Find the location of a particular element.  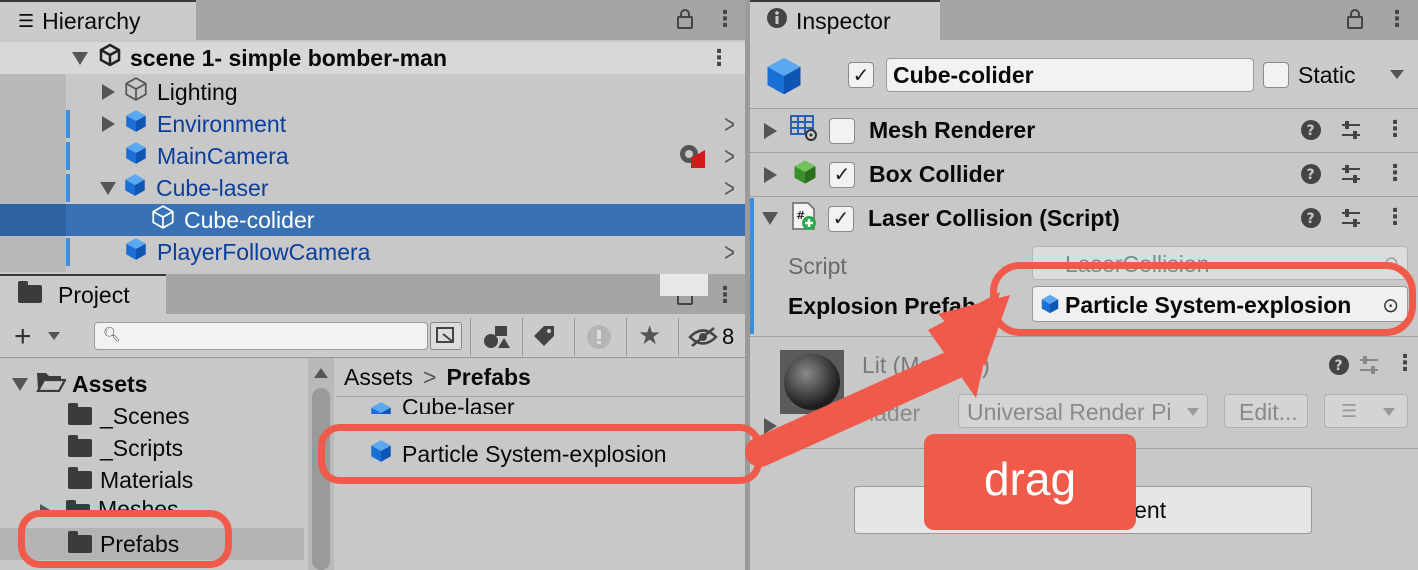

drag-label-box: drag is located at coordinates (1030, 482).